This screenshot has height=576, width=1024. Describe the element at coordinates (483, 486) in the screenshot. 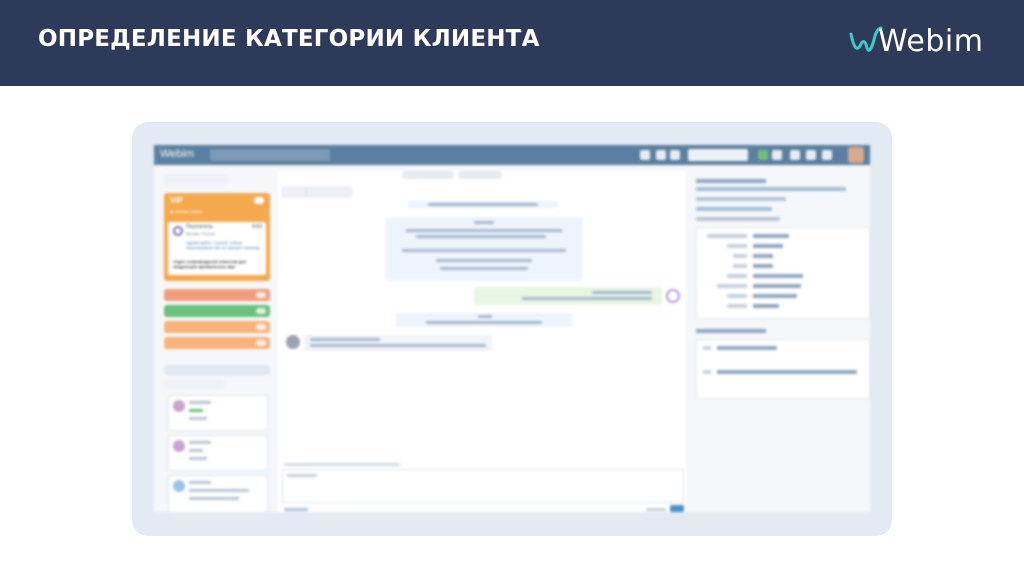

I see `message-input` at that location.